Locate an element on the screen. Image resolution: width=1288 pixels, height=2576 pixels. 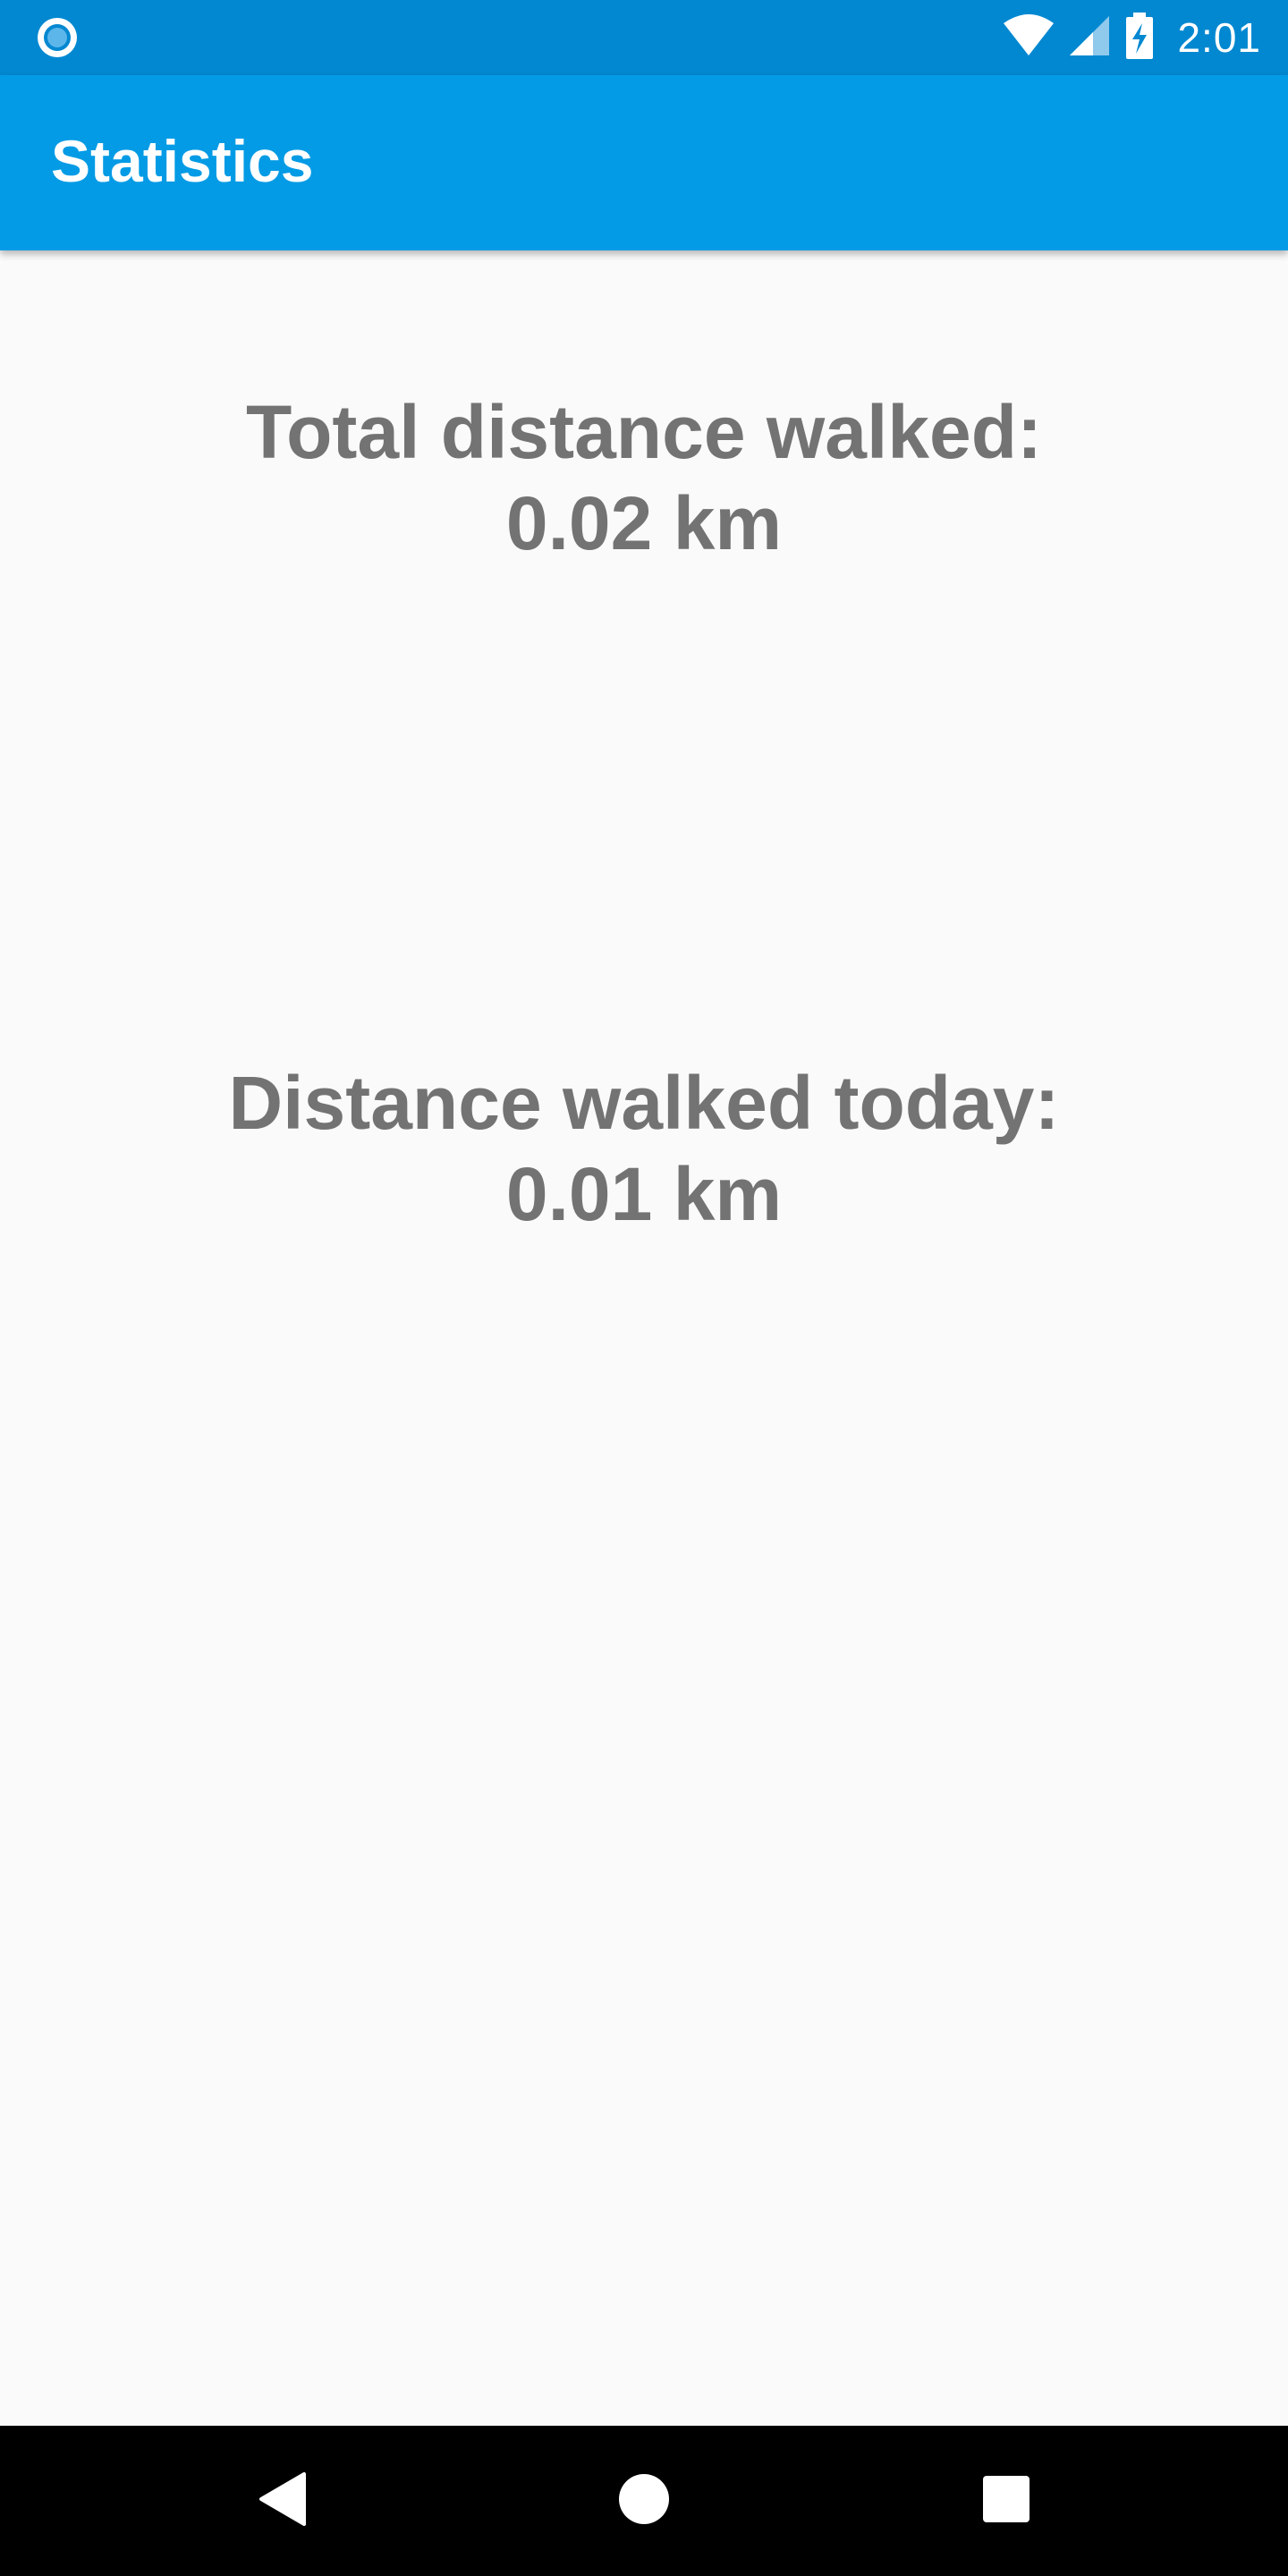
back-button is located at coordinates (282, 2501).